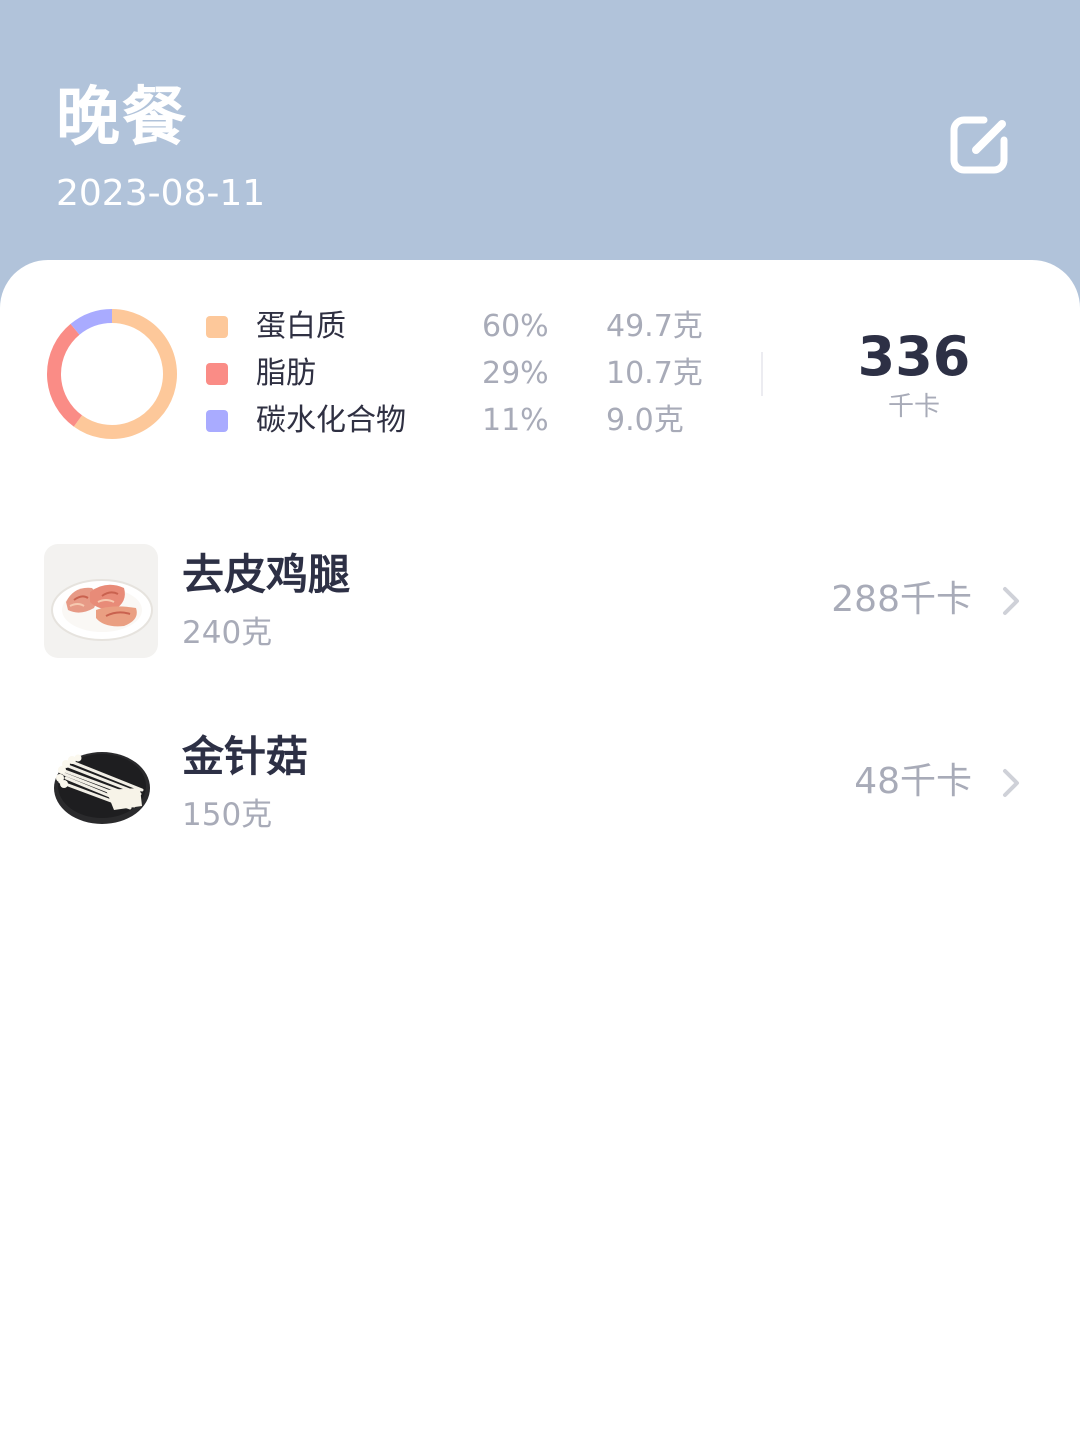 Image resolution: width=1080 pixels, height=1440 pixels. What do you see at coordinates (645, 420) in the screenshot?
I see `macro-grams: 9.0克` at bounding box center [645, 420].